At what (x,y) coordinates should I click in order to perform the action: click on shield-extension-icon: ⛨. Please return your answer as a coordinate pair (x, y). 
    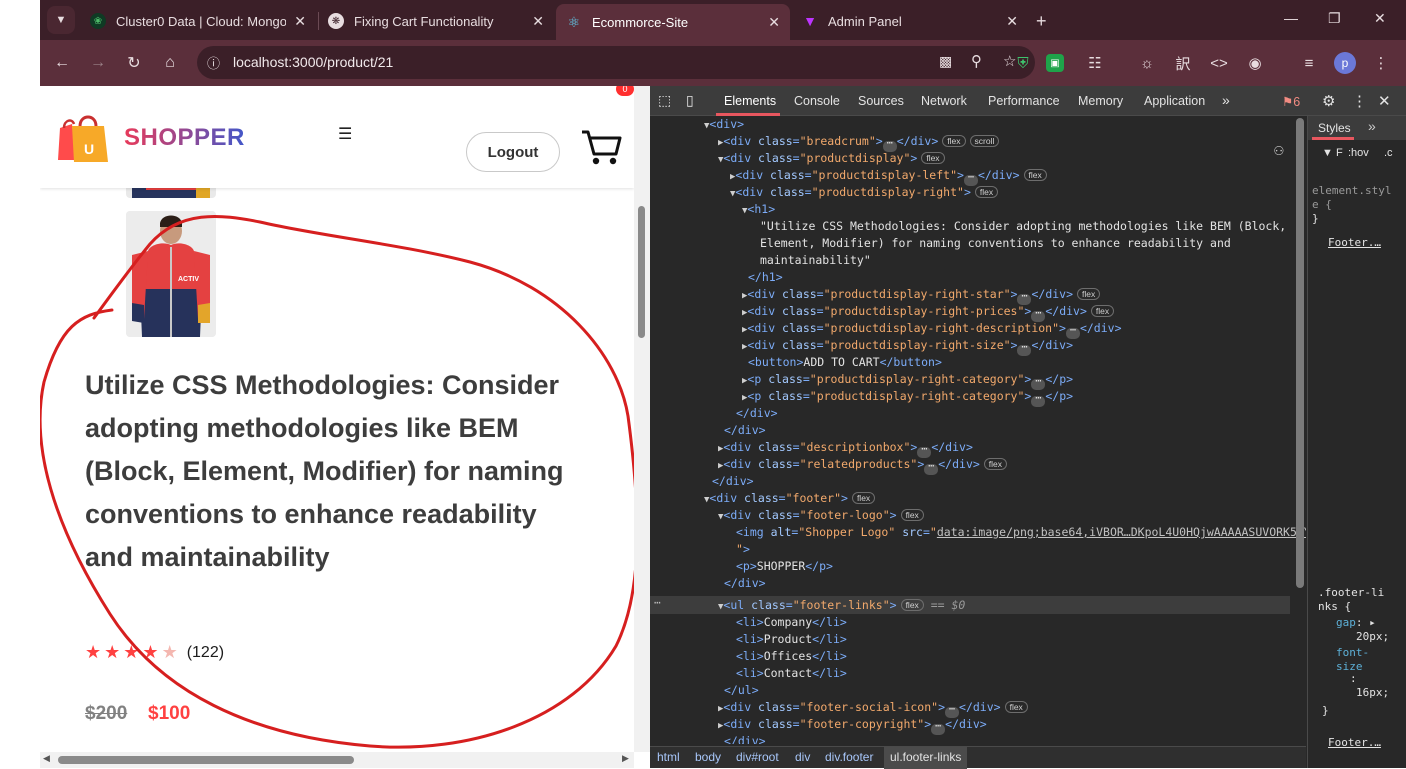
    Looking at the image, I should click on (1023, 63).